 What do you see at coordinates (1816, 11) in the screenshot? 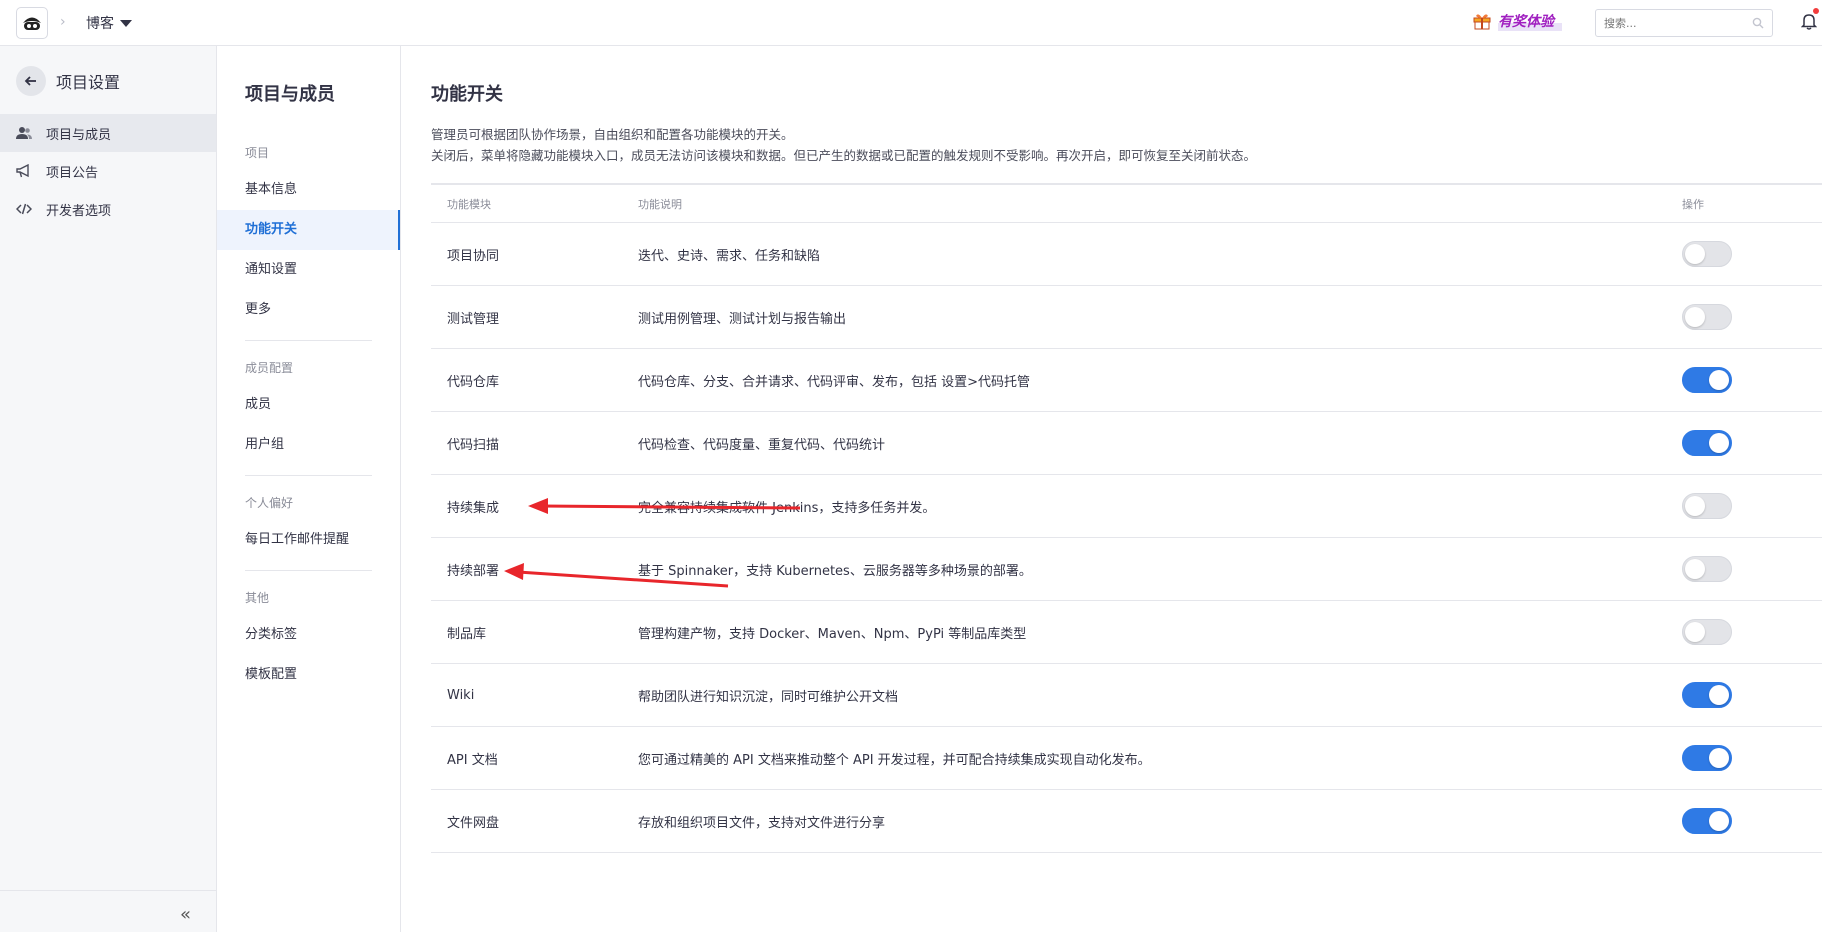
I see `notification-badge` at bounding box center [1816, 11].